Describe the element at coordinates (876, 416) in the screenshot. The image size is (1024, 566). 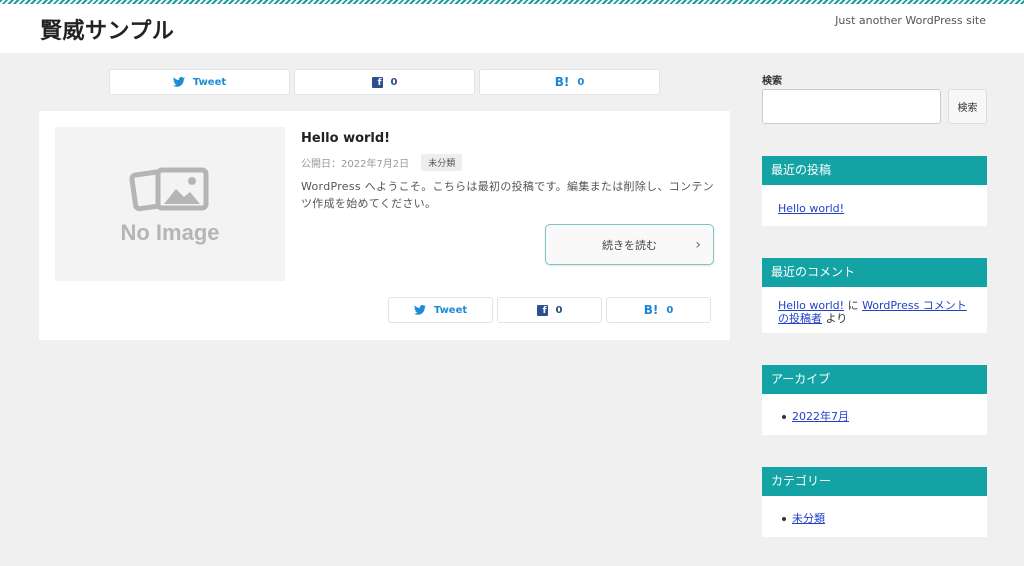
I see `list-item: 2022年7月` at that location.